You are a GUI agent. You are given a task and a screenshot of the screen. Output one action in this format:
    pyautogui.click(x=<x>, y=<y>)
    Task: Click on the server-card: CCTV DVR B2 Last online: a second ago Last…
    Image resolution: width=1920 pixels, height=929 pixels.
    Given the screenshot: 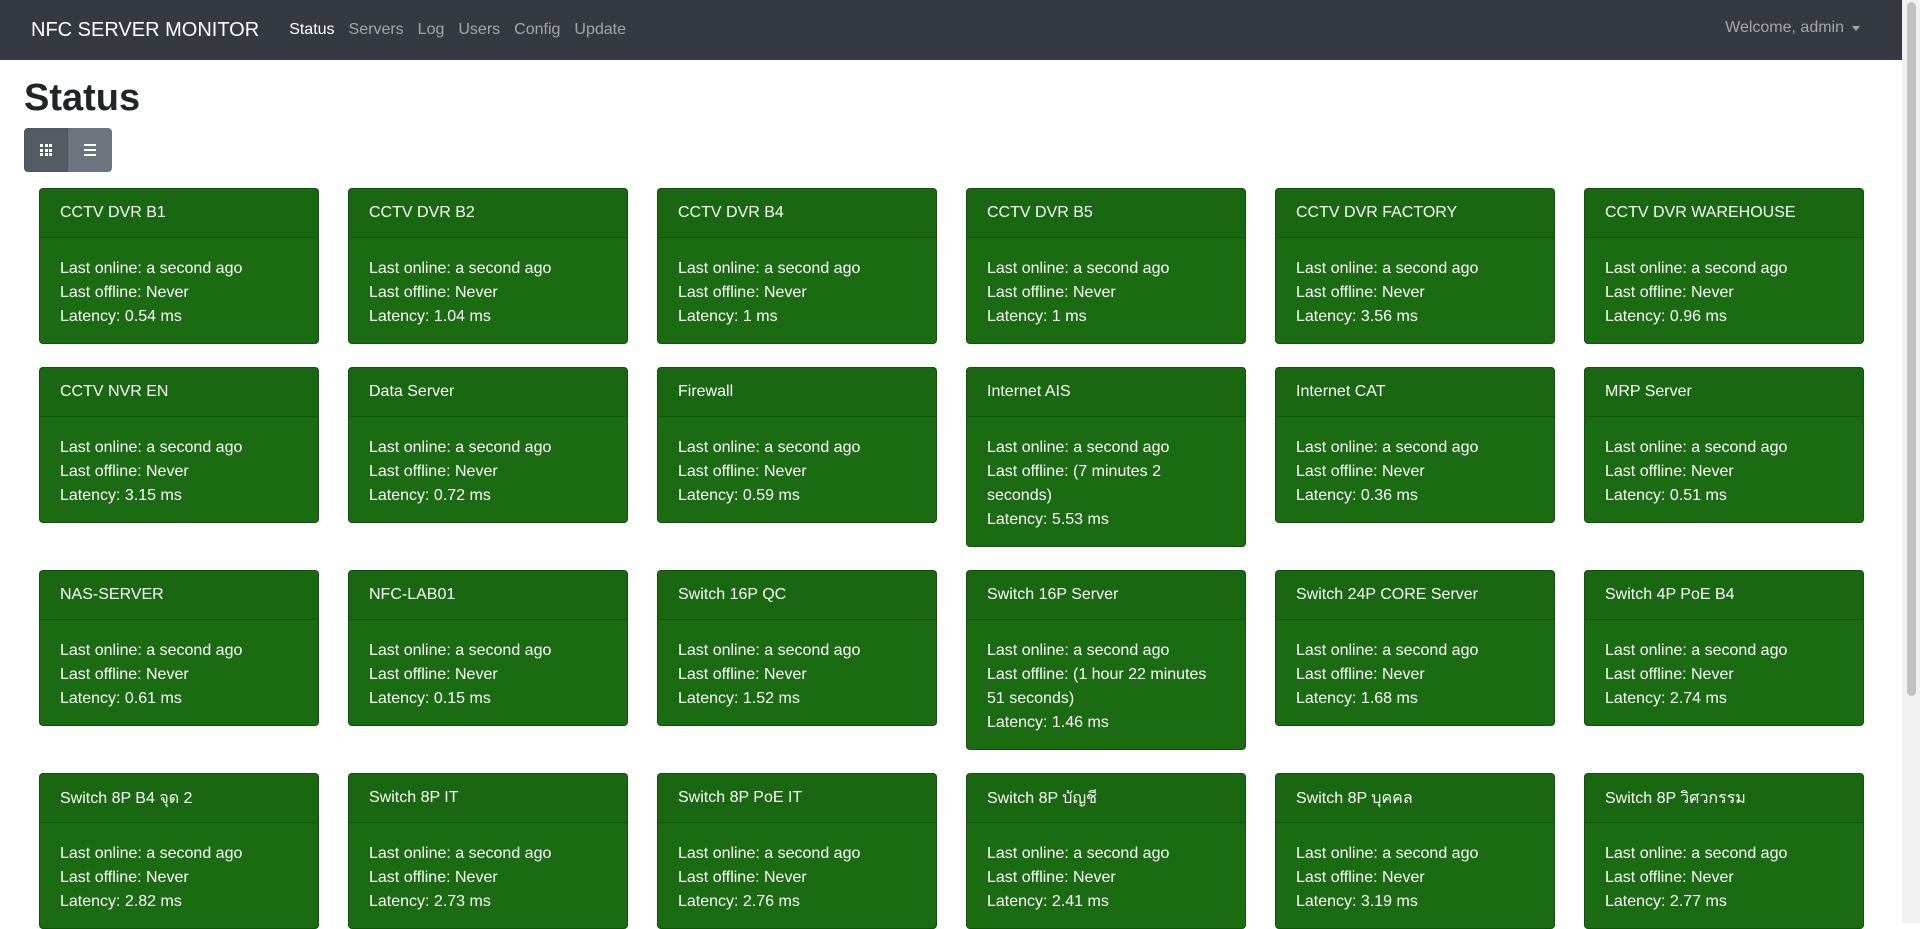 What is the action you would take?
    pyautogui.click(x=488, y=266)
    